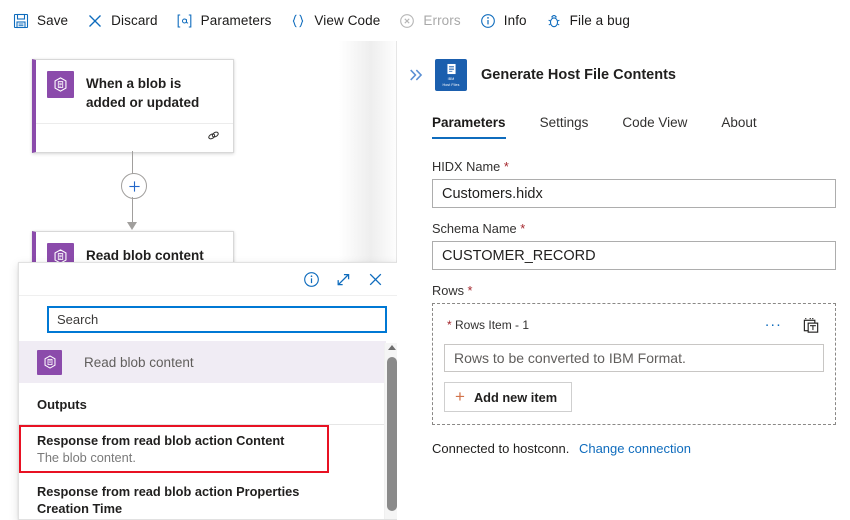  I want to click on view-code-button: View Code, so click(334, 21).